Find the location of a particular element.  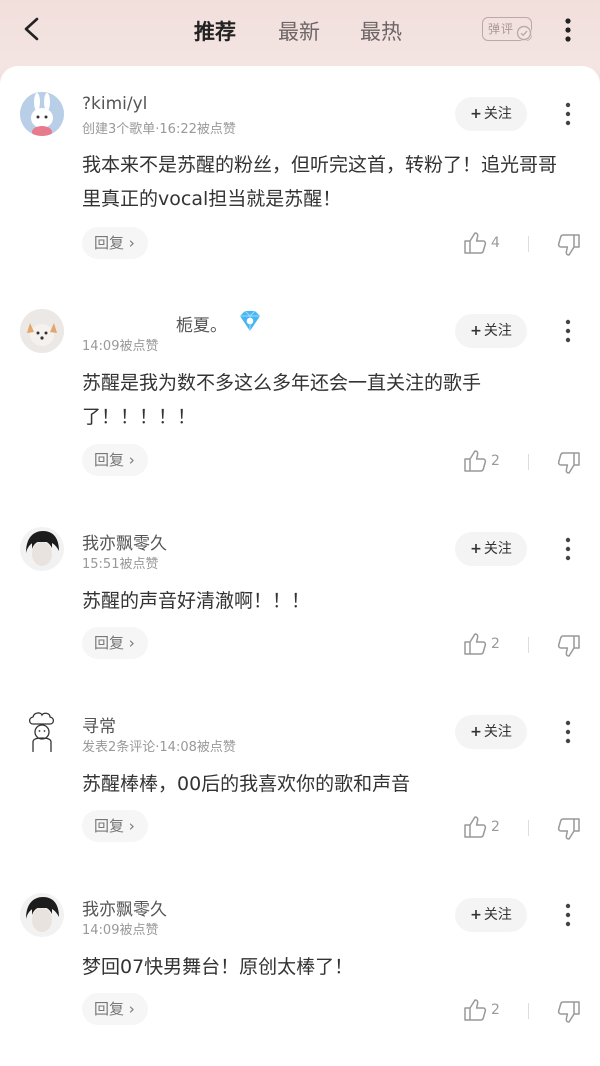

username: ?kimi/yl is located at coordinates (114, 104).